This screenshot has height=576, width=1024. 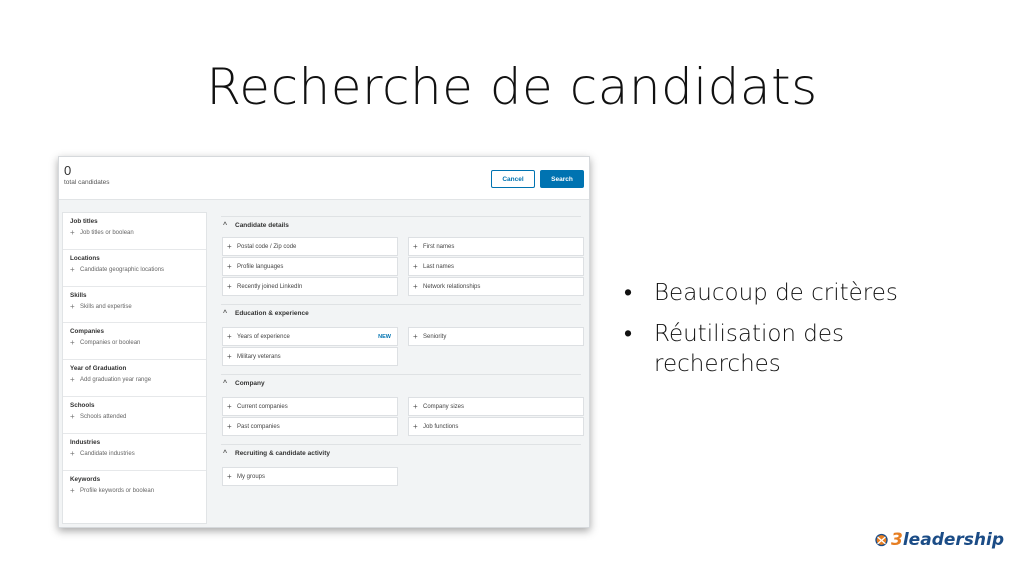 I want to click on cancel-button: Cancel, so click(x=513, y=179).